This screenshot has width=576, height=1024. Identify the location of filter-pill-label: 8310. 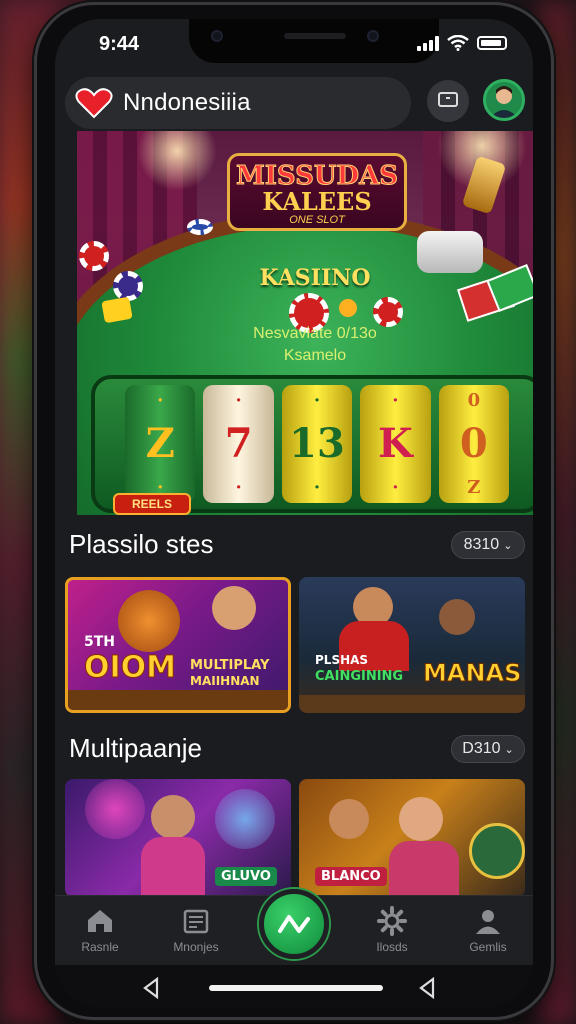
(481, 544).